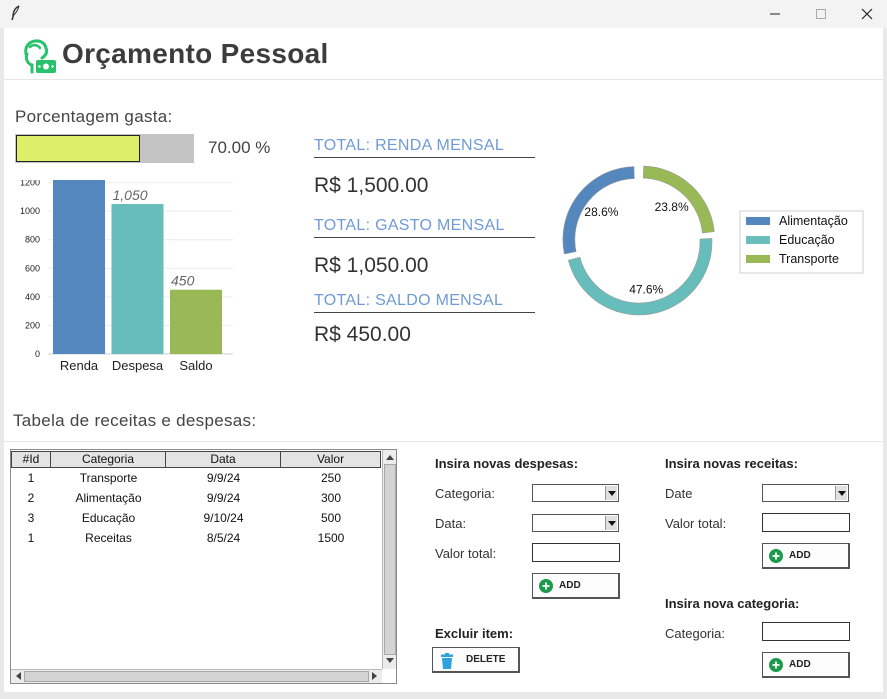 The image size is (887, 699). What do you see at coordinates (30, 211) in the screenshot?
I see `y-tick-label: 1000` at bounding box center [30, 211].